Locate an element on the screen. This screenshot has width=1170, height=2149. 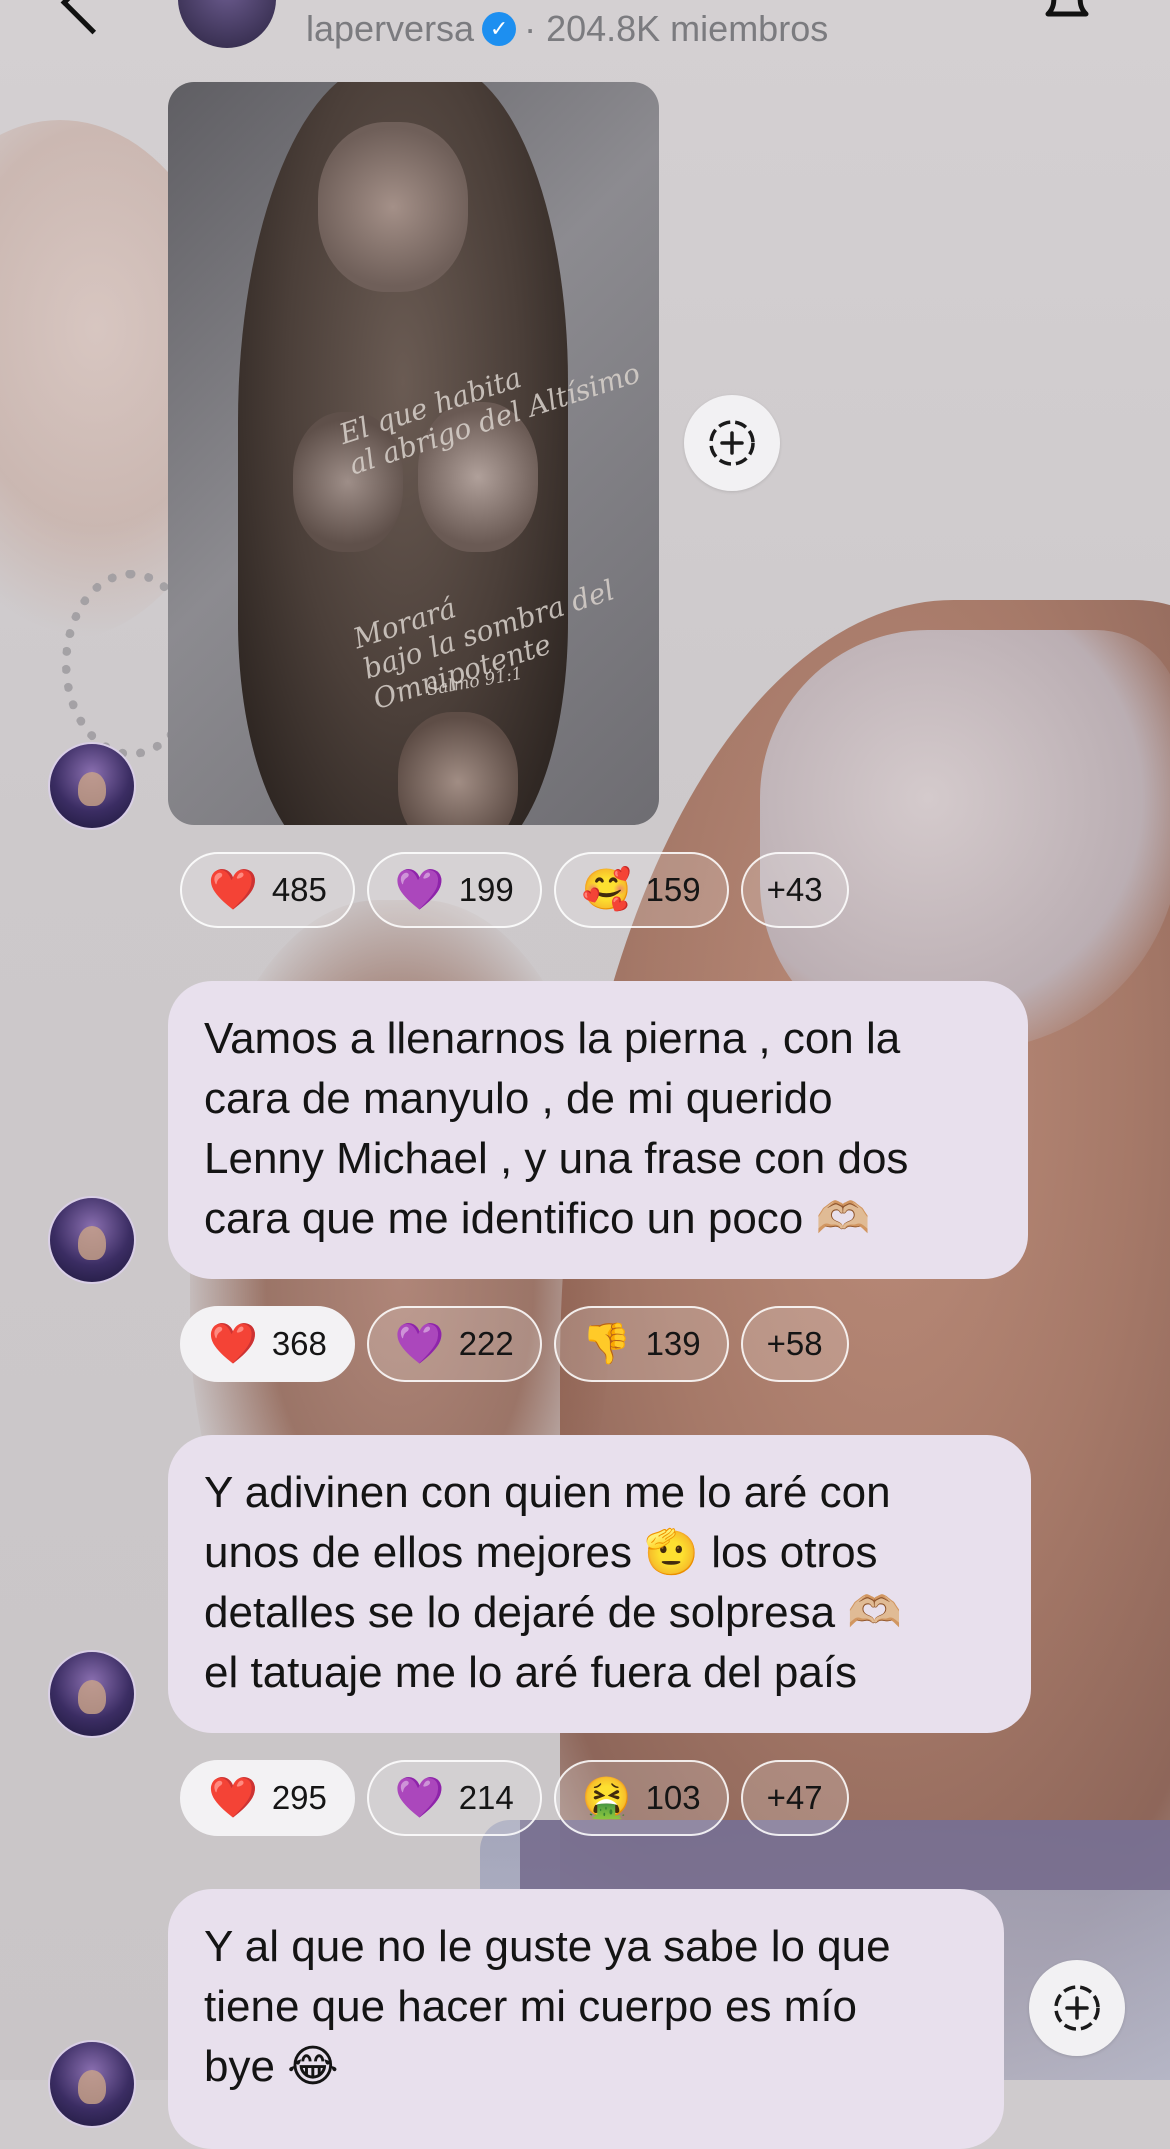
channel-header: laperversa ✓ · 204.8K miembros is located at coordinates (585, 30).